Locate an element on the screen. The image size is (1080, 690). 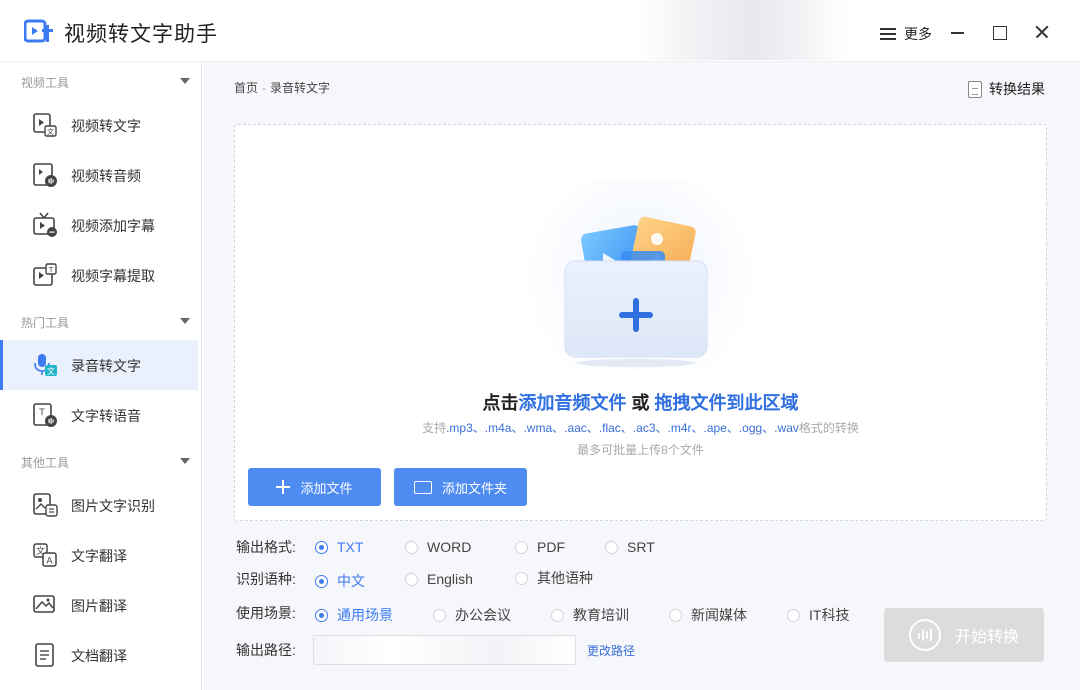
scene-row: 使用场景: 通用场景 办公会议 教育培训 新闻媒体 IT科技 is located at coordinates (556, 613).